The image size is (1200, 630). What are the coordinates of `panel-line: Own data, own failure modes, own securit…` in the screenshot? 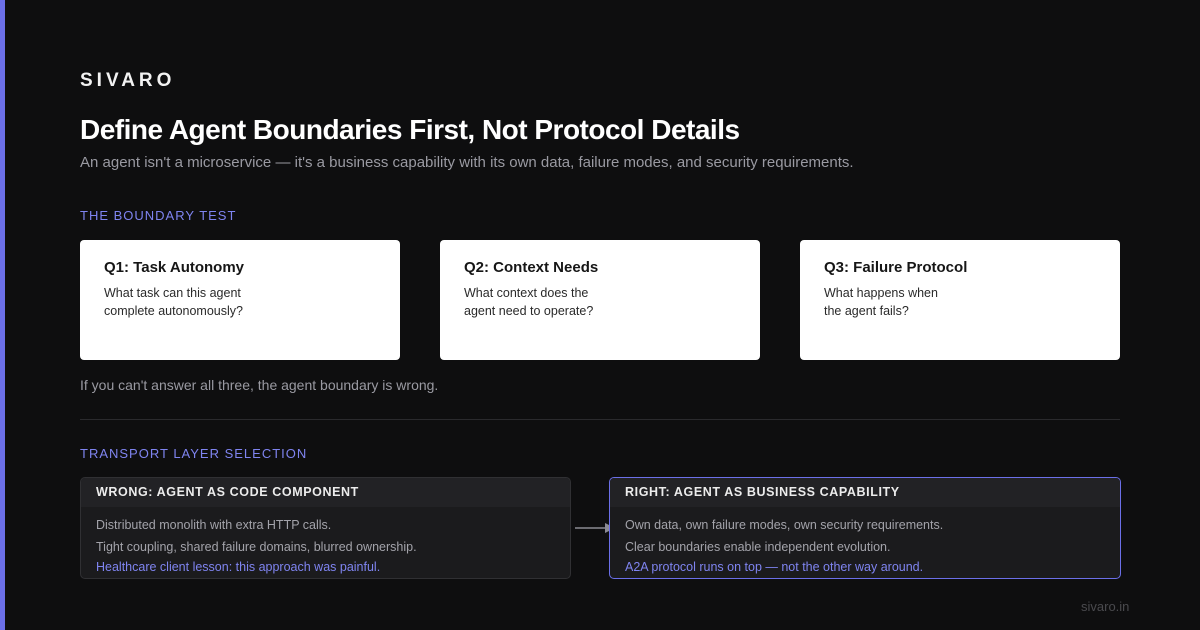 It's located at (784, 525).